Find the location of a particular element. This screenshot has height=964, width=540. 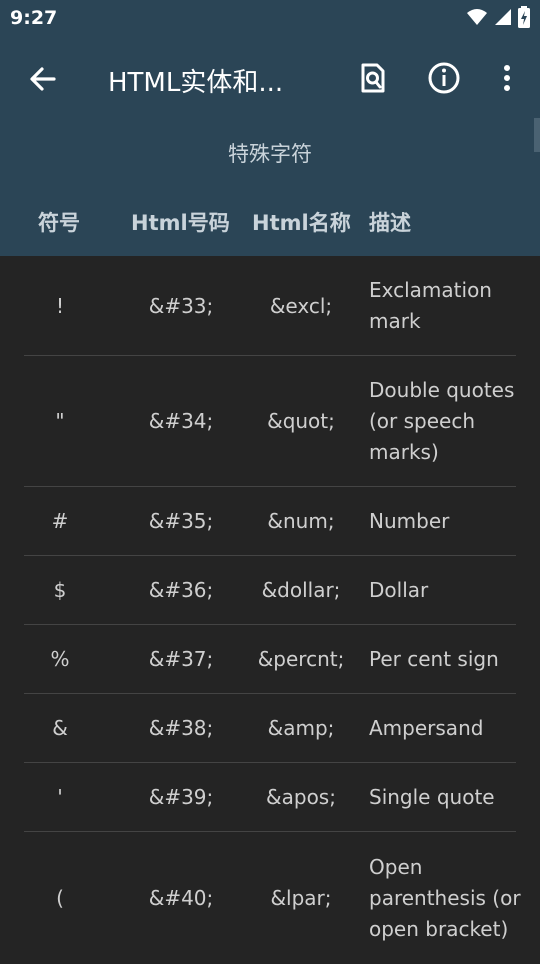

column-header-number: Html号码 is located at coordinates (180, 223).